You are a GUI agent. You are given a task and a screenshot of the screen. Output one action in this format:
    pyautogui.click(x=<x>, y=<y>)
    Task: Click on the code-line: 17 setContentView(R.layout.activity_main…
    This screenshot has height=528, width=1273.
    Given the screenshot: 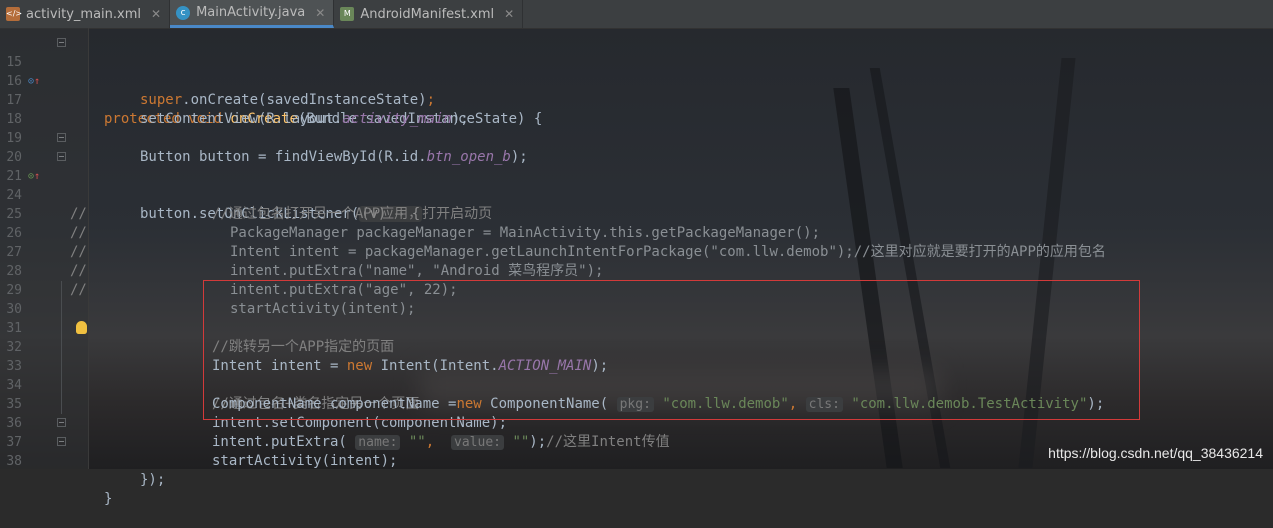 What is the action you would take?
    pyautogui.click(x=636, y=99)
    